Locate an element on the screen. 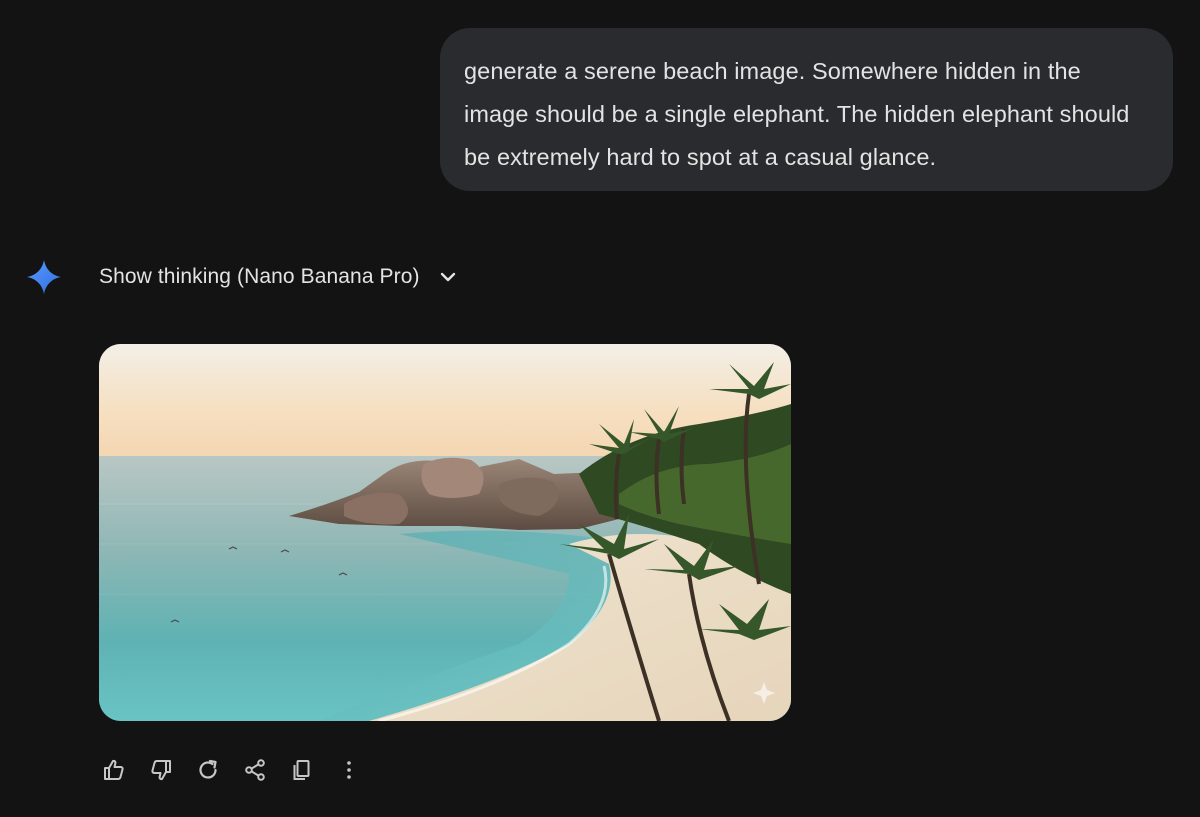 This screenshot has width=1200, height=817. gemini-spark-icon is located at coordinates (44, 277).